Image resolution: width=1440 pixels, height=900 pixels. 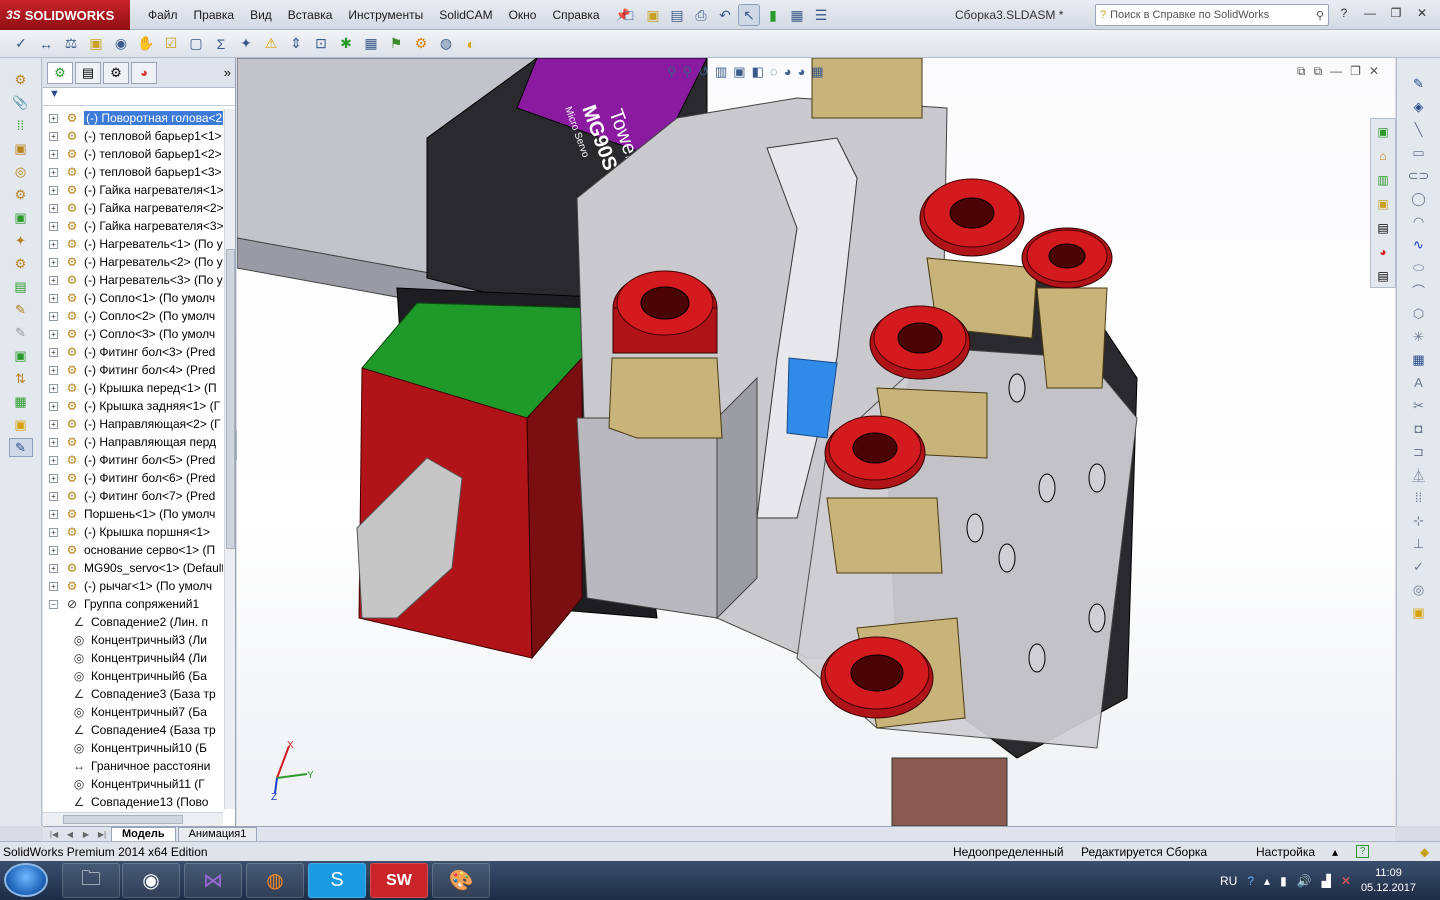 I want to click on menu-insert: Вставка, so click(x=310, y=15).